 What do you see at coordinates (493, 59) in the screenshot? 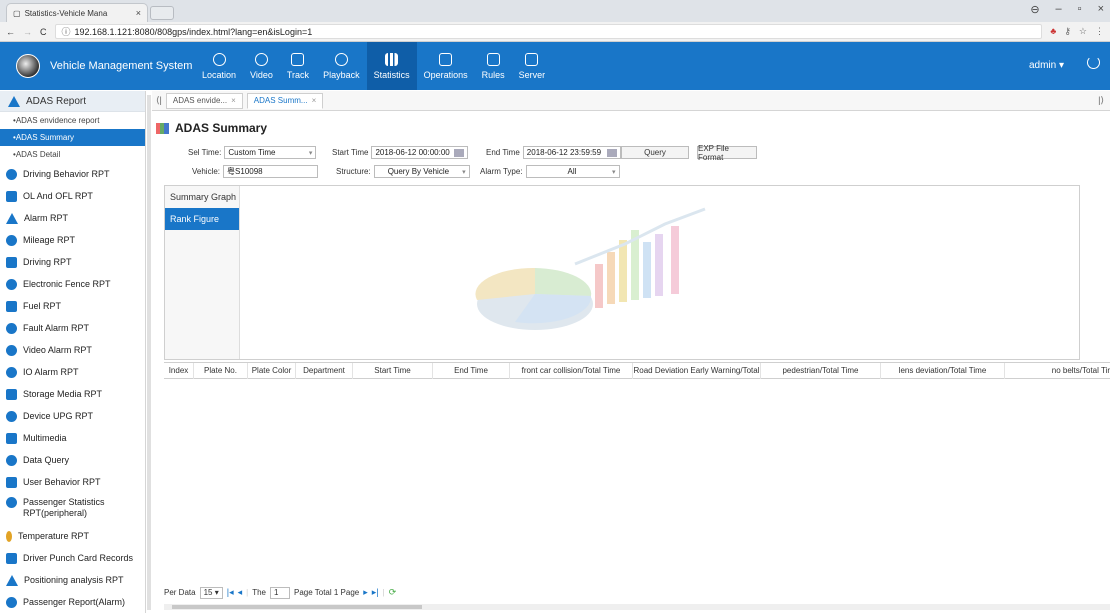
I see `rules-icon` at bounding box center [493, 59].